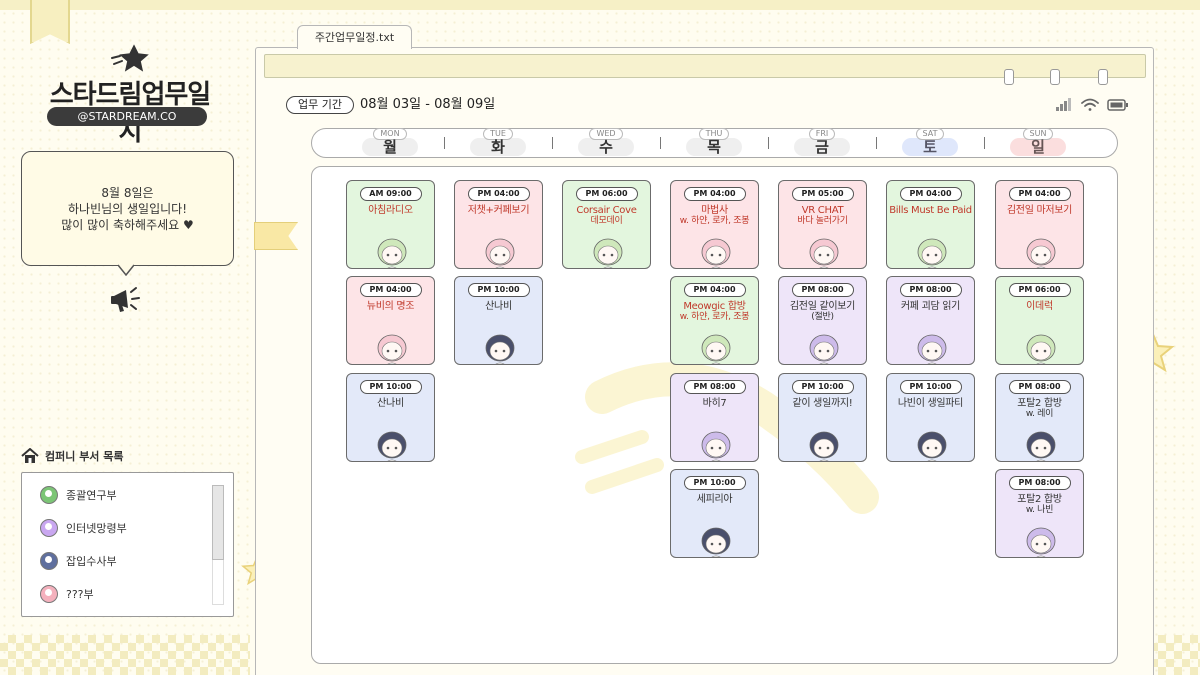 This screenshot has height=675, width=1200. I want to click on card-title: Bills Must Be Paid, so click(930, 210).